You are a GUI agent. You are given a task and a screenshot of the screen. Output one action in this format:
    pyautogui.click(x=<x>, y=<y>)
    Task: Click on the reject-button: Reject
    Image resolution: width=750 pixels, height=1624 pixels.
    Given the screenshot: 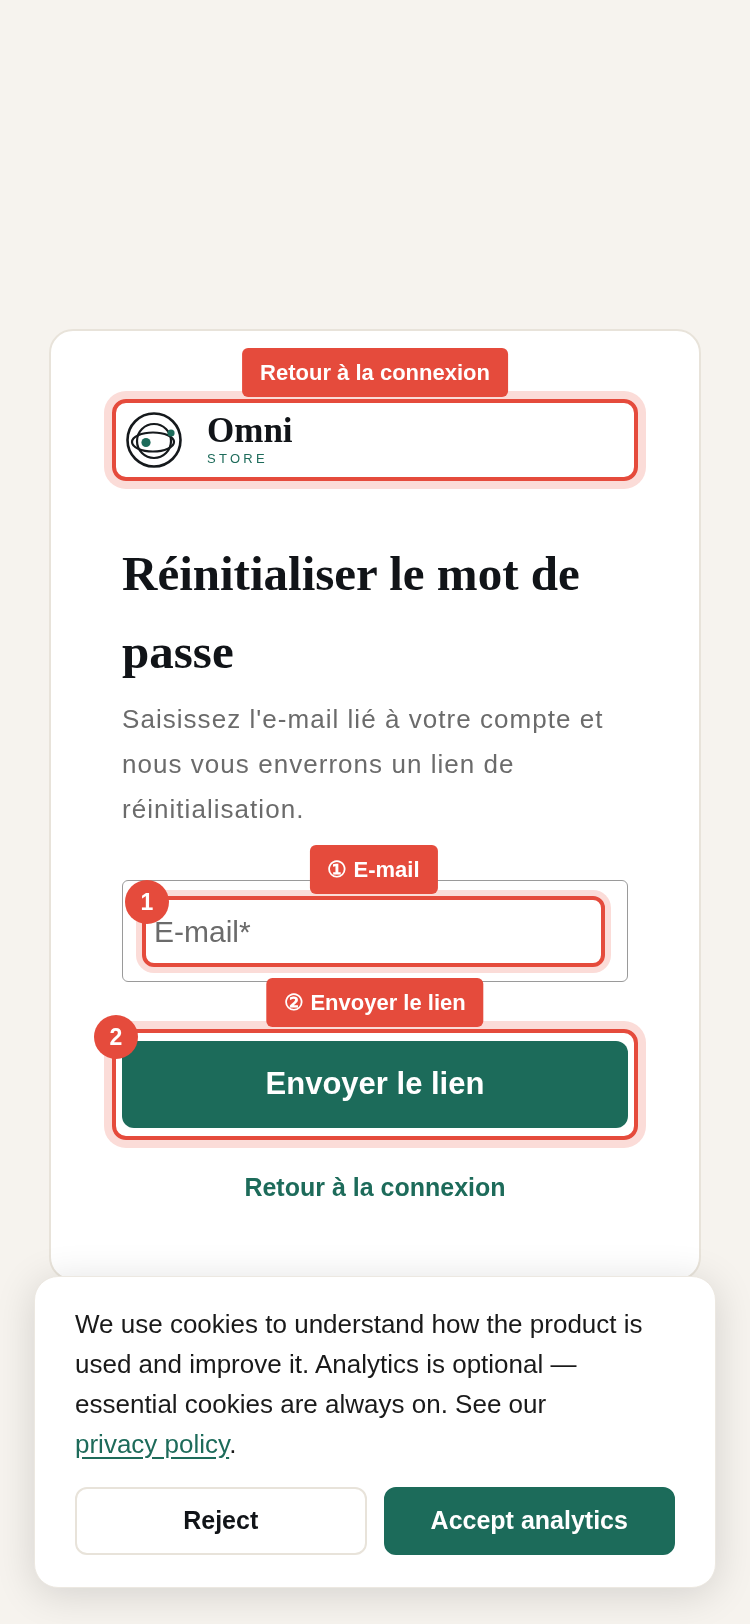 What is the action you would take?
    pyautogui.click(x=221, y=1521)
    